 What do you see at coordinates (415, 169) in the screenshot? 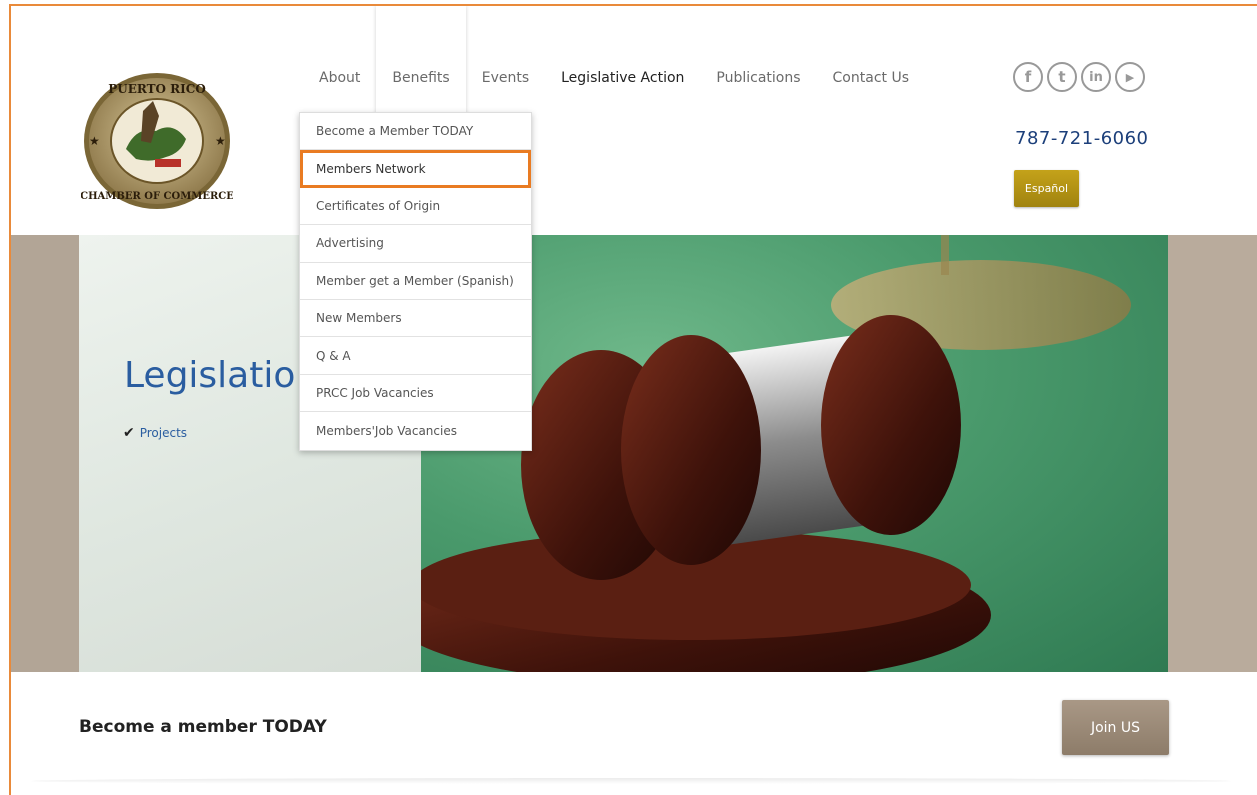
I see `dropdown-item-members-network: Members Network` at bounding box center [415, 169].